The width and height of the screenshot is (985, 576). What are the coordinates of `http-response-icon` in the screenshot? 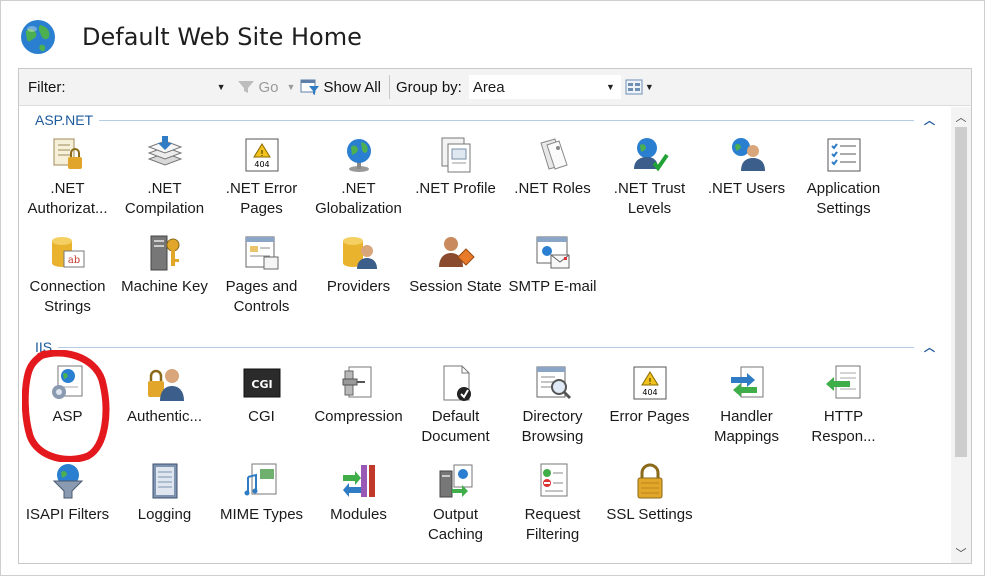 It's located at (842, 382).